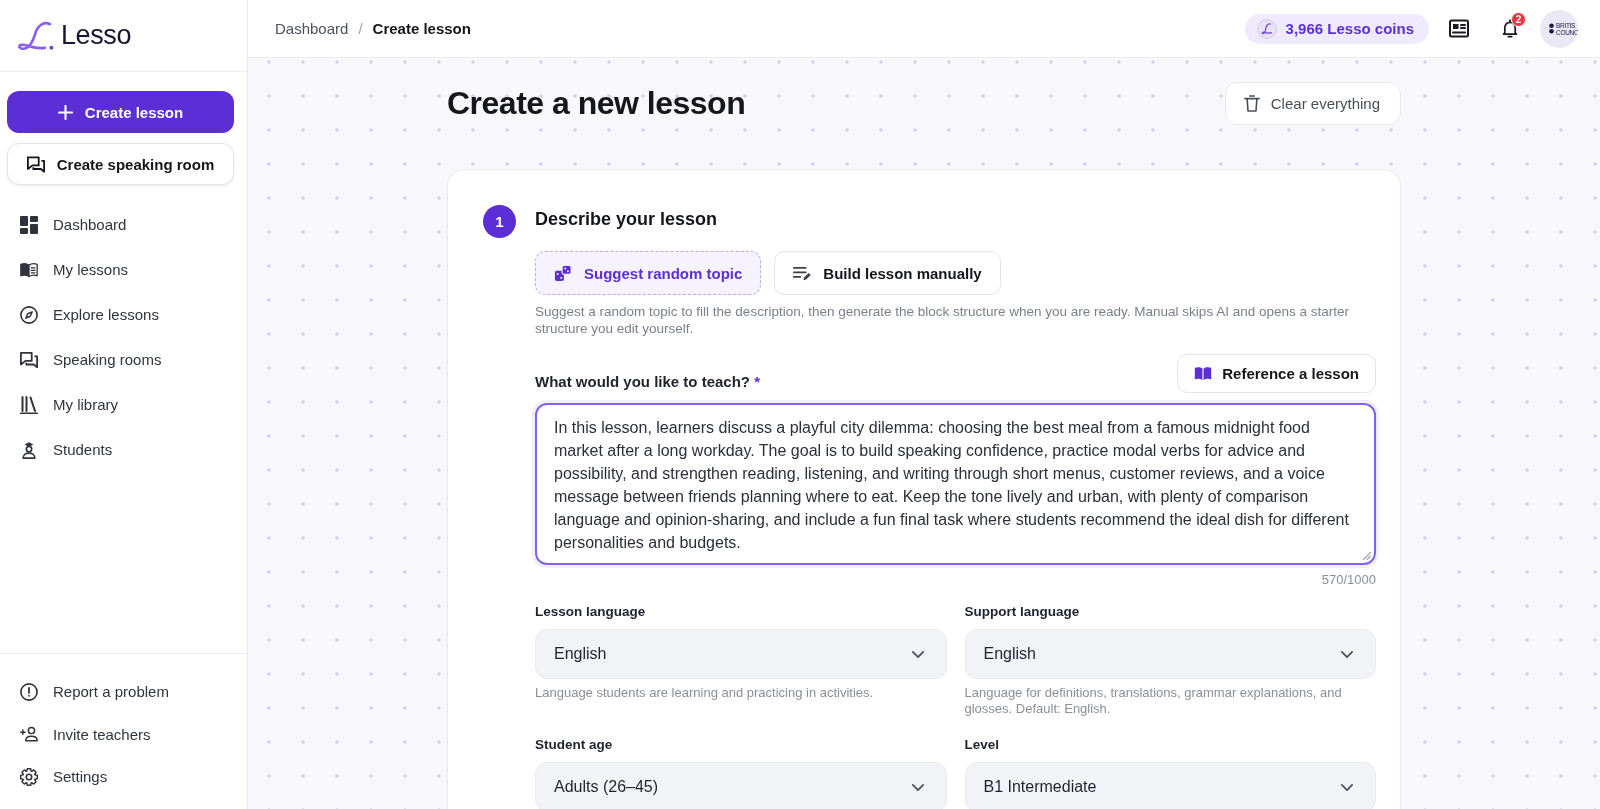 The height and width of the screenshot is (809, 1600). I want to click on field-hint: Language students are learning and practicing in activities., so click(705, 693).